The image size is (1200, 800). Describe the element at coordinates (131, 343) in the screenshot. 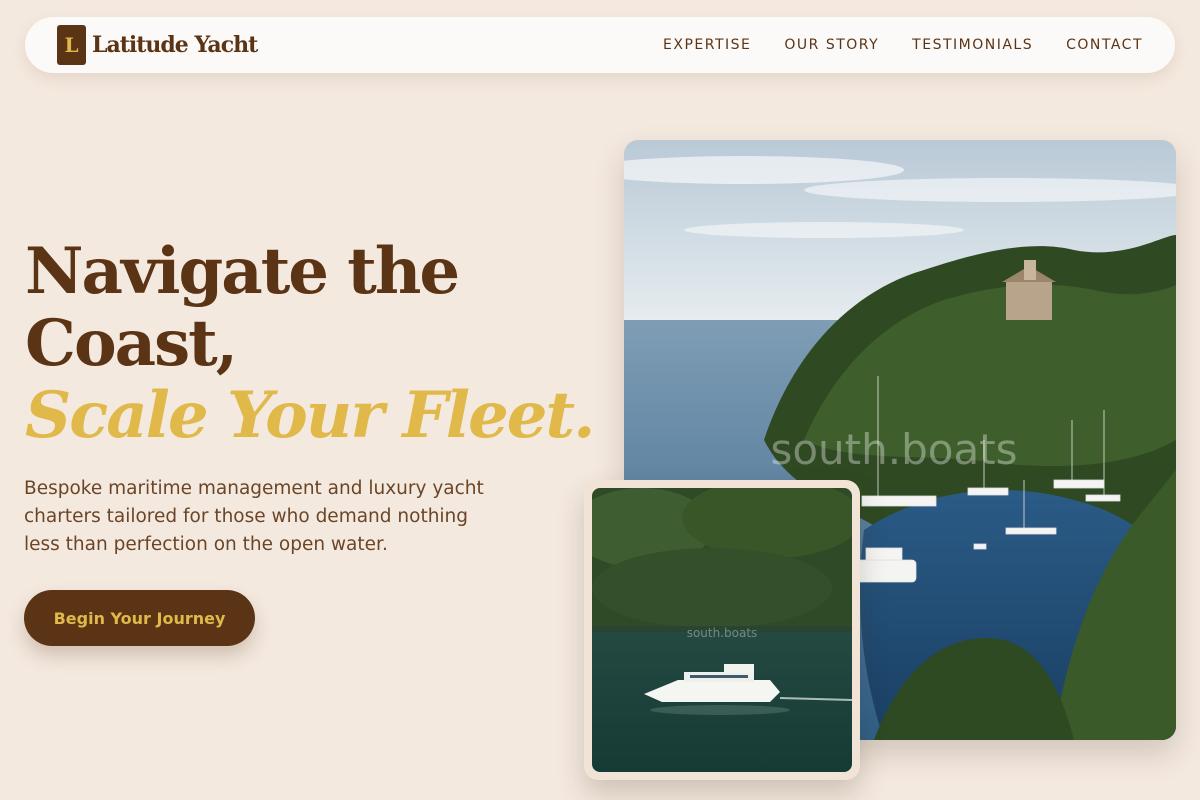

I see `hero-title-line2: Coast,` at that location.